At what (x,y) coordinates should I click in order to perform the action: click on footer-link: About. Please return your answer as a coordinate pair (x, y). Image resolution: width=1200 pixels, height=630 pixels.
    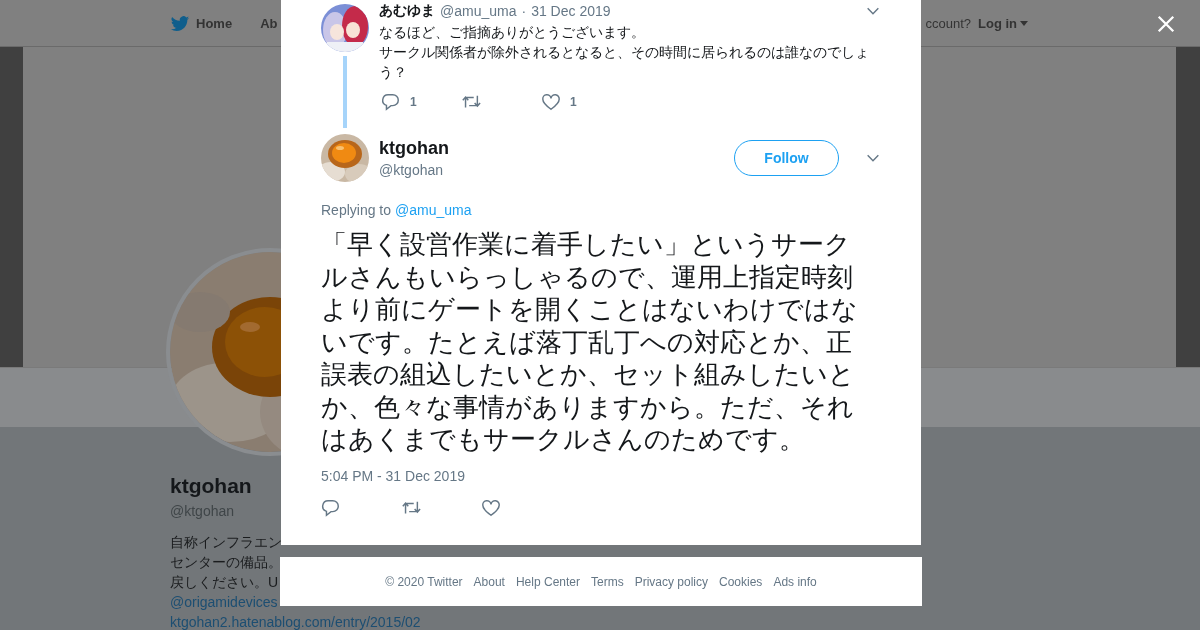
    Looking at the image, I should click on (489, 581).